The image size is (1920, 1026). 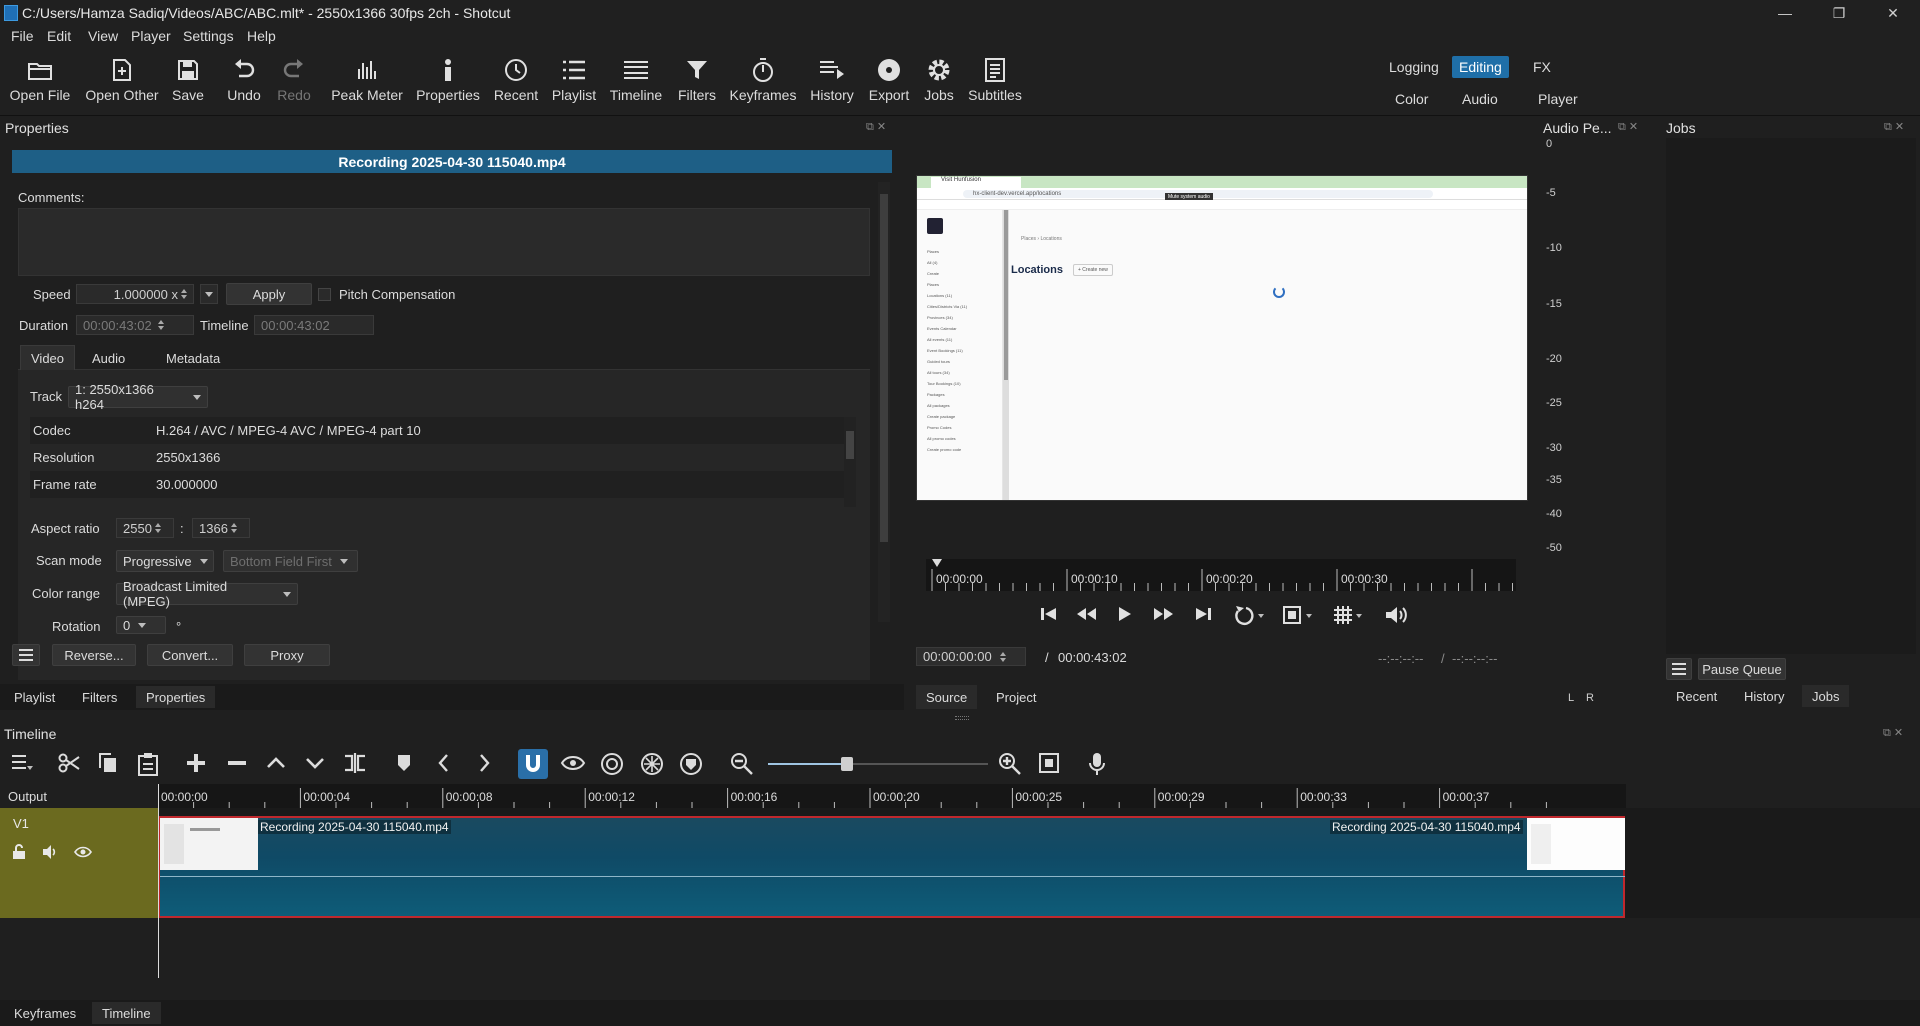 I want to click on aspect-height-spinbox: 1366, so click(x=221, y=528).